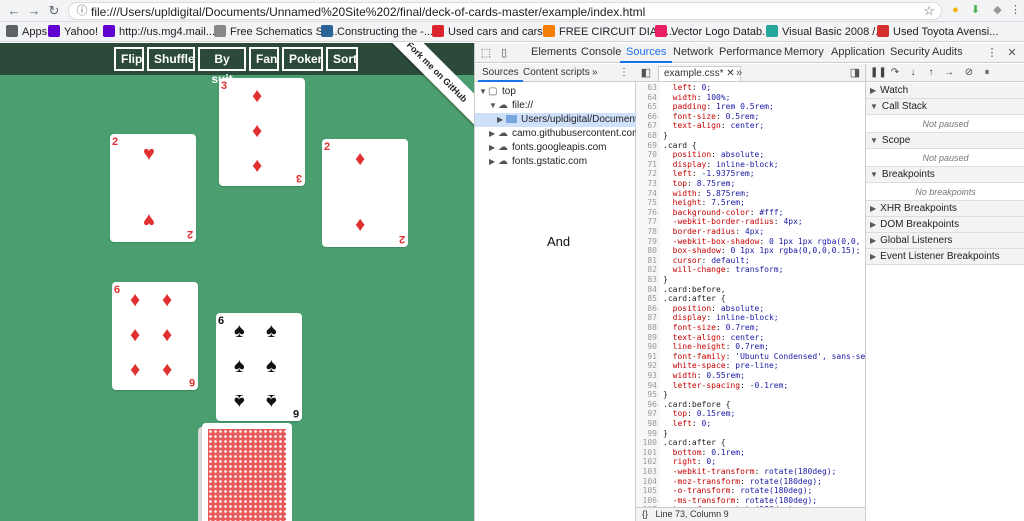 The width and height of the screenshot is (1024, 521). Describe the element at coordinates (704, 376) in the screenshot. I see `code-line: width: 0.55rem;` at that location.